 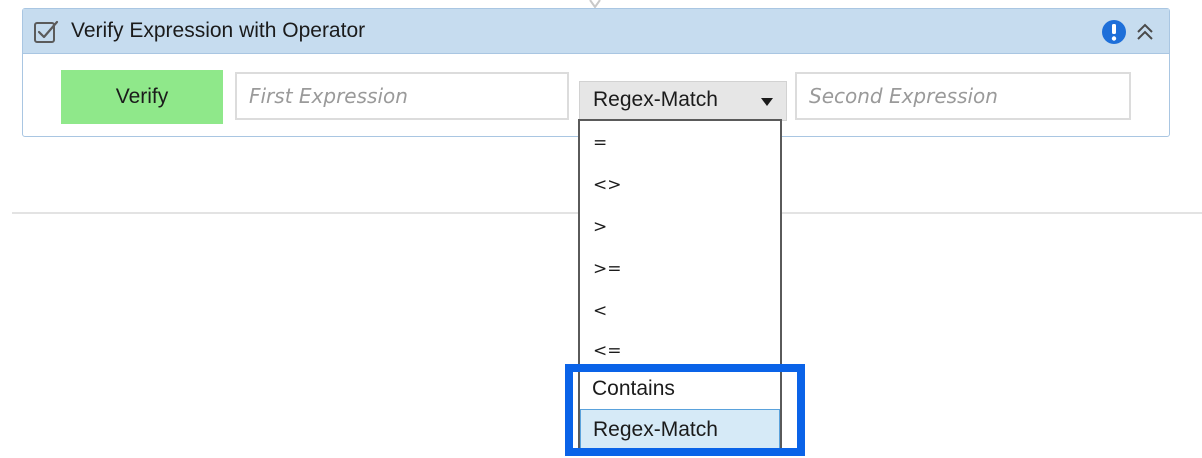 I want to click on caret-down-icon, so click(x=767, y=102).